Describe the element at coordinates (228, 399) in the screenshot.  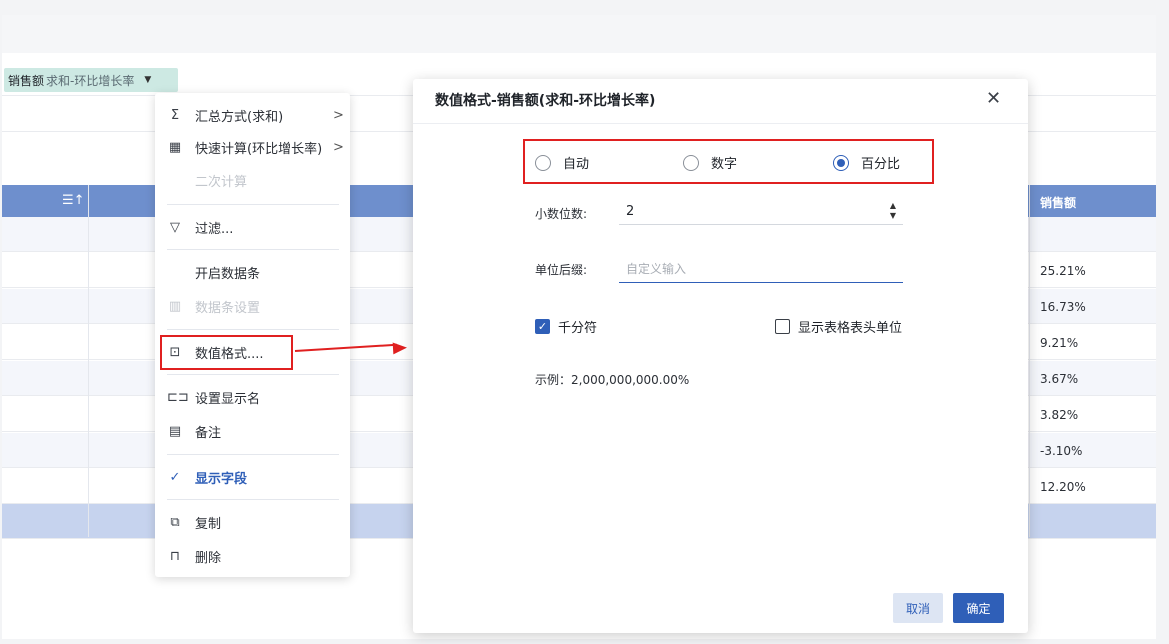
I see `menu-item-label: 设置显示名` at that location.